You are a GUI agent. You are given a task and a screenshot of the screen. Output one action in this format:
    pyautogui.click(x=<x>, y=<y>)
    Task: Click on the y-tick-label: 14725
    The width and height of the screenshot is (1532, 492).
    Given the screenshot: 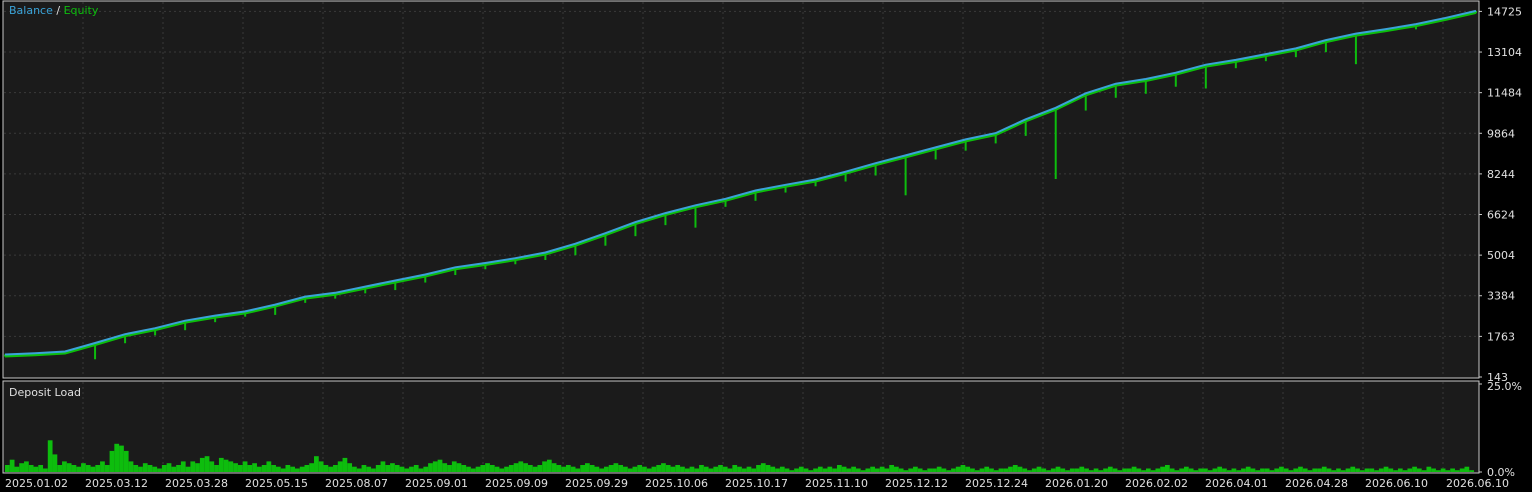 What is the action you would take?
    pyautogui.click(x=1504, y=11)
    